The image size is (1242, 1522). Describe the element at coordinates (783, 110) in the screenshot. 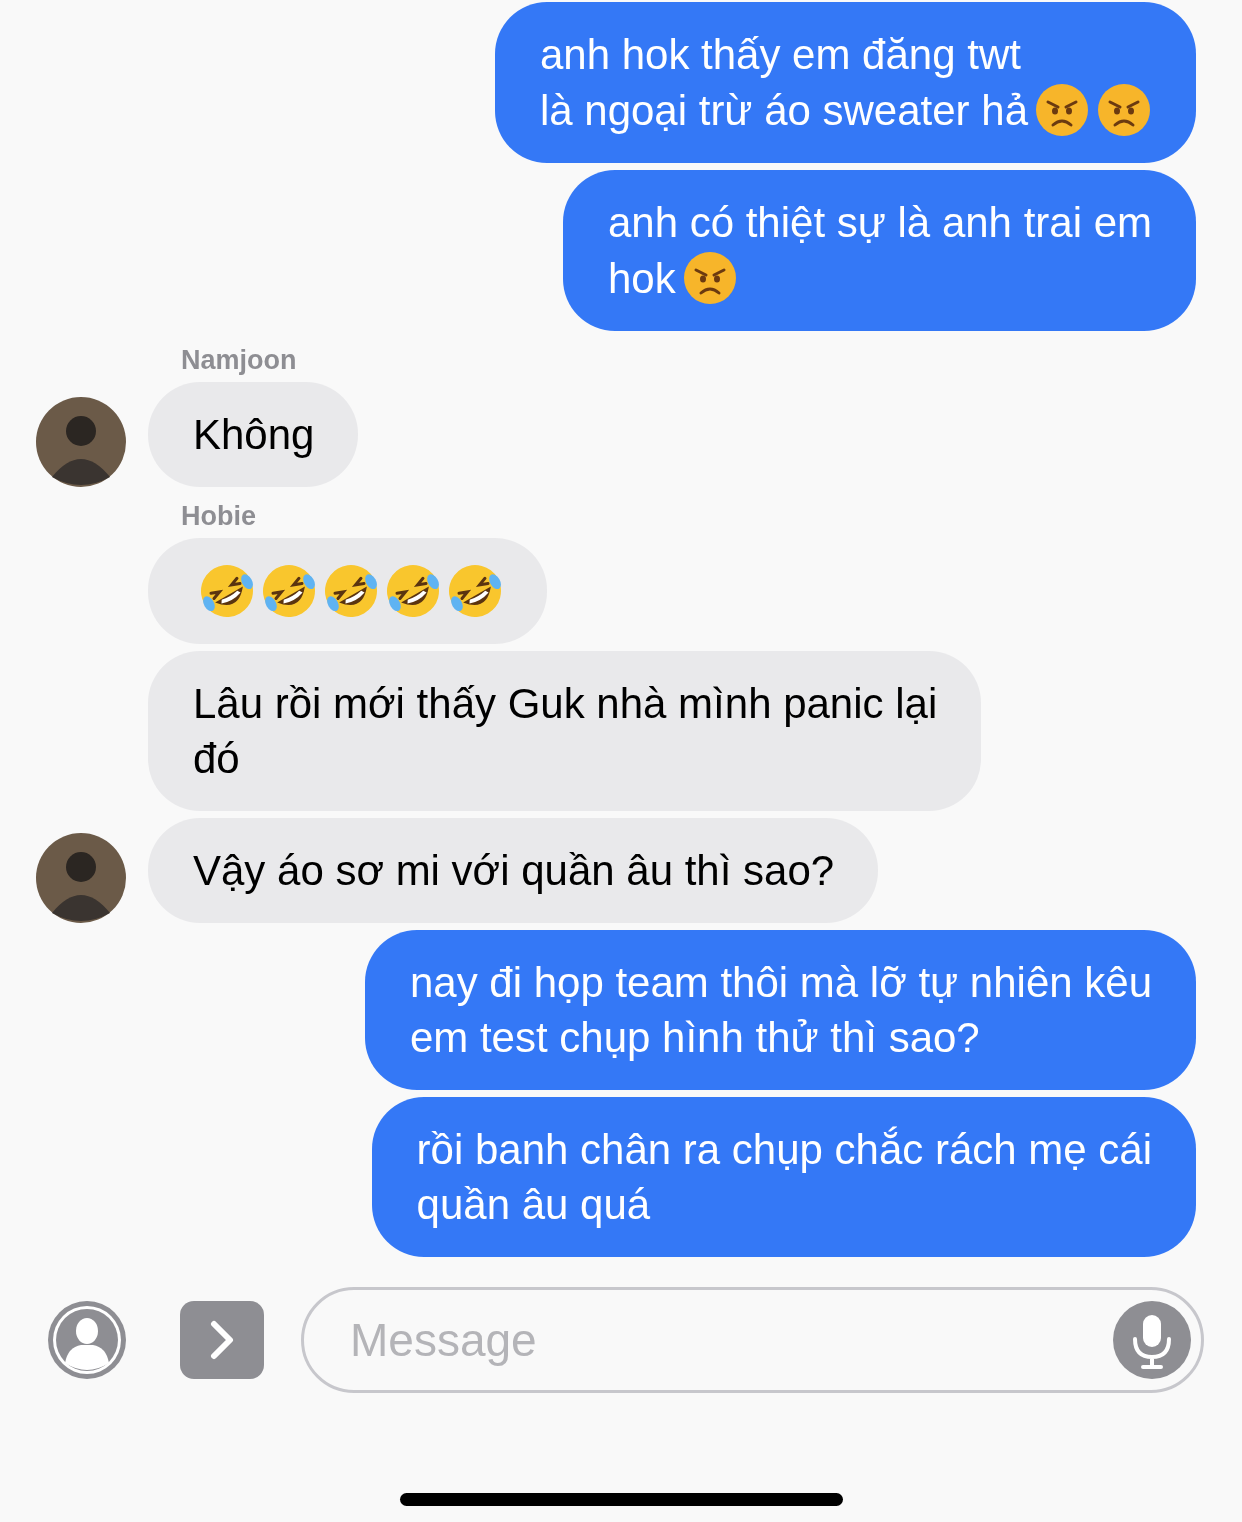

I see `message-text: là ngoại trừ áo sweater hả` at that location.